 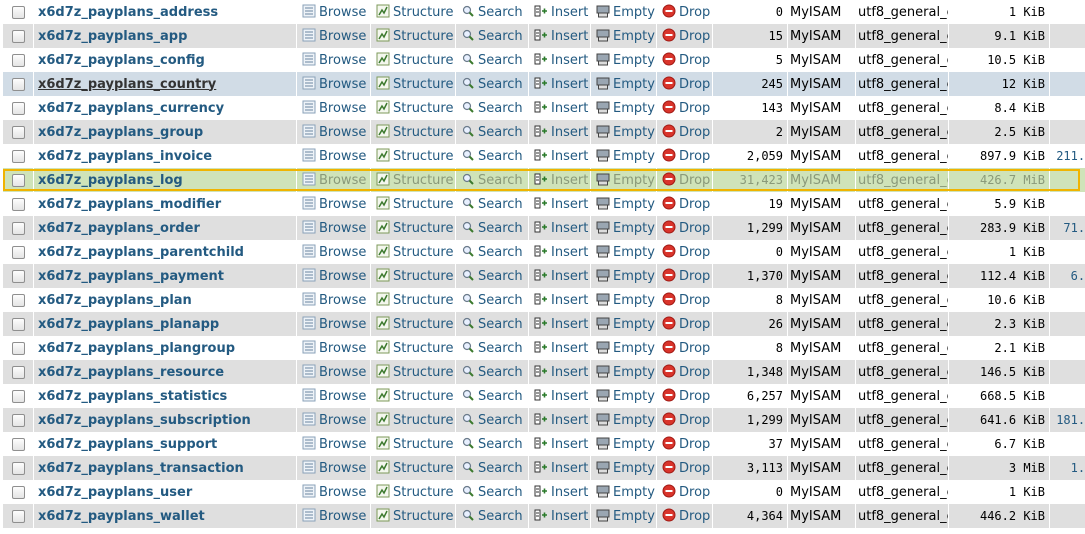 I want to click on table-name-link: x6d7z_payplans_plangroup, so click(x=136, y=348).